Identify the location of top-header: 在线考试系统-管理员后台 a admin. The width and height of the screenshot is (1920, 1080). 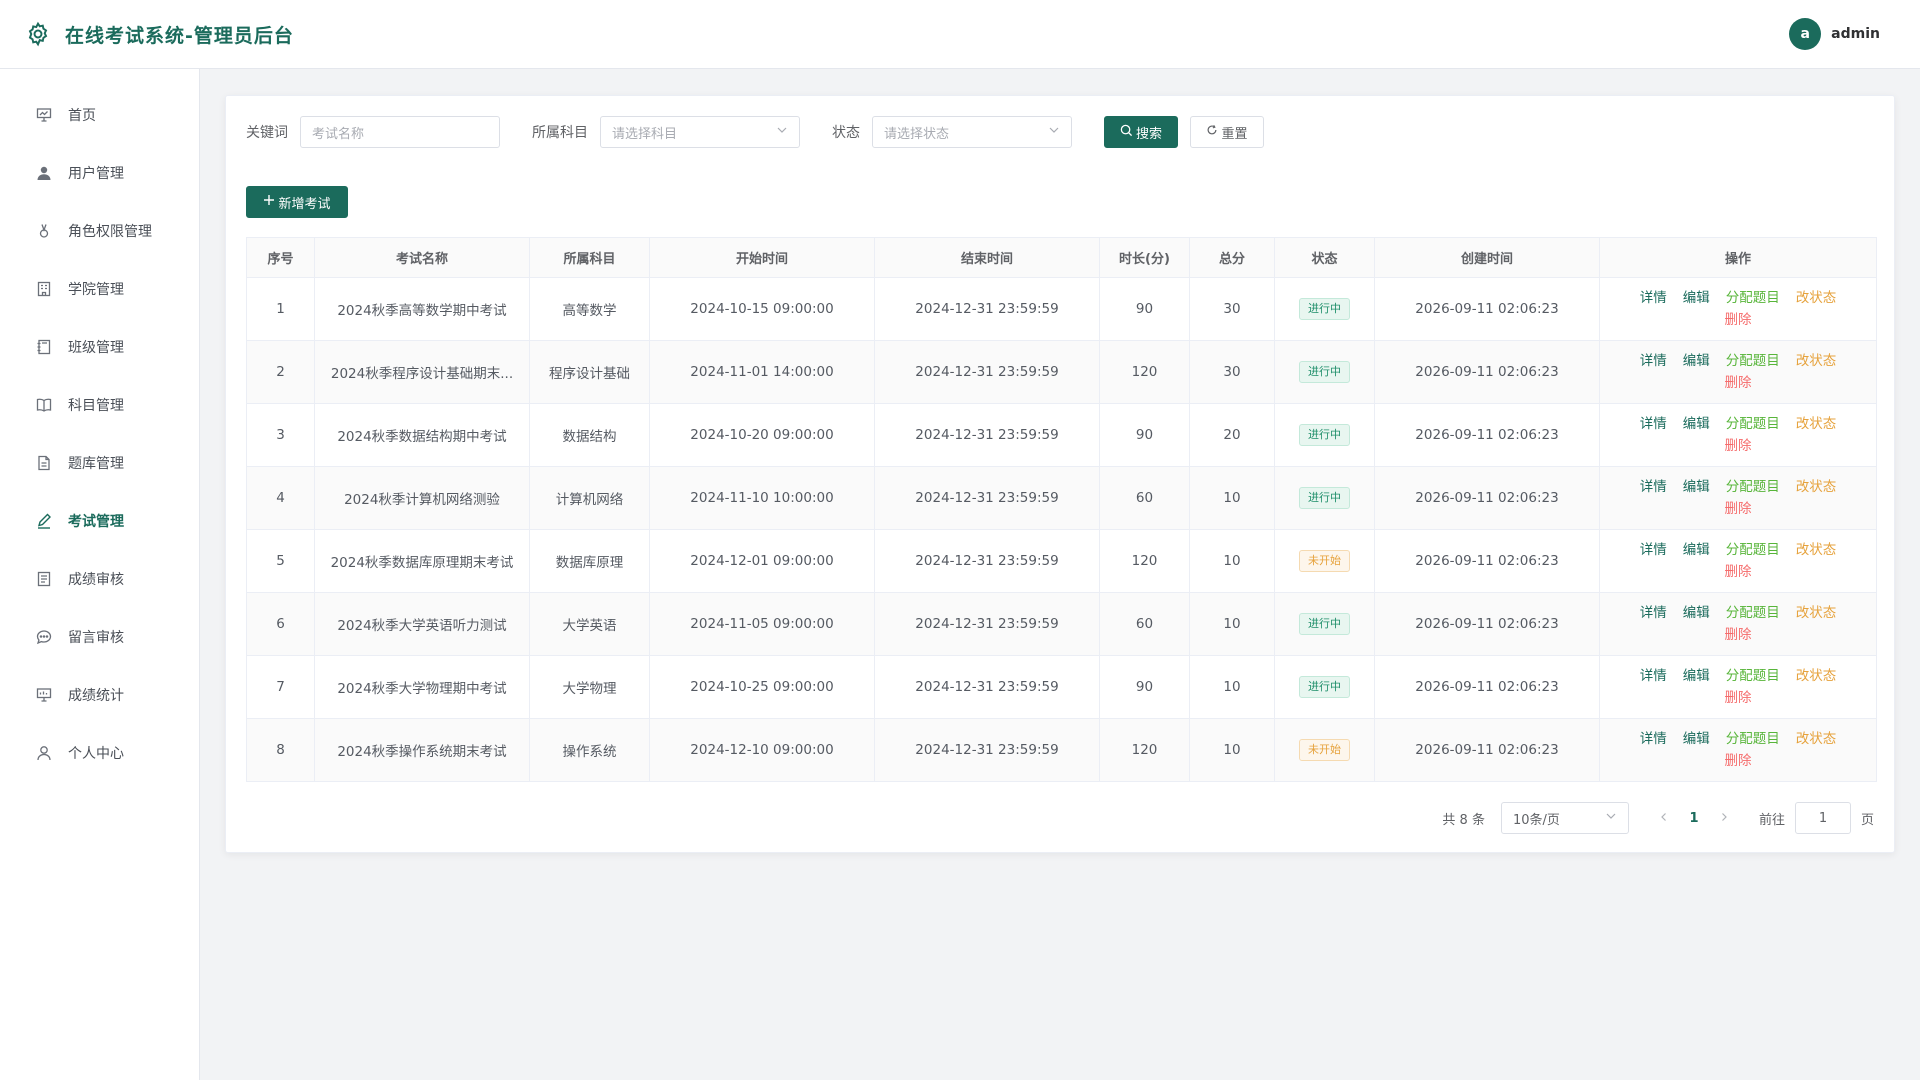
(960, 34).